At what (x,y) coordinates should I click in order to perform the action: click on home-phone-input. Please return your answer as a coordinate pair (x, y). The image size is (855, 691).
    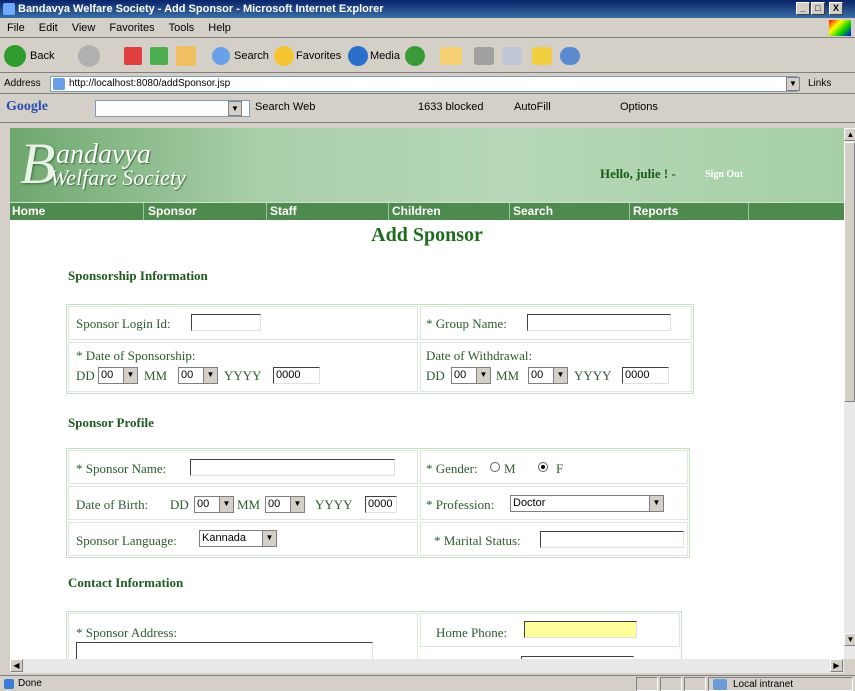
    Looking at the image, I should click on (580, 629).